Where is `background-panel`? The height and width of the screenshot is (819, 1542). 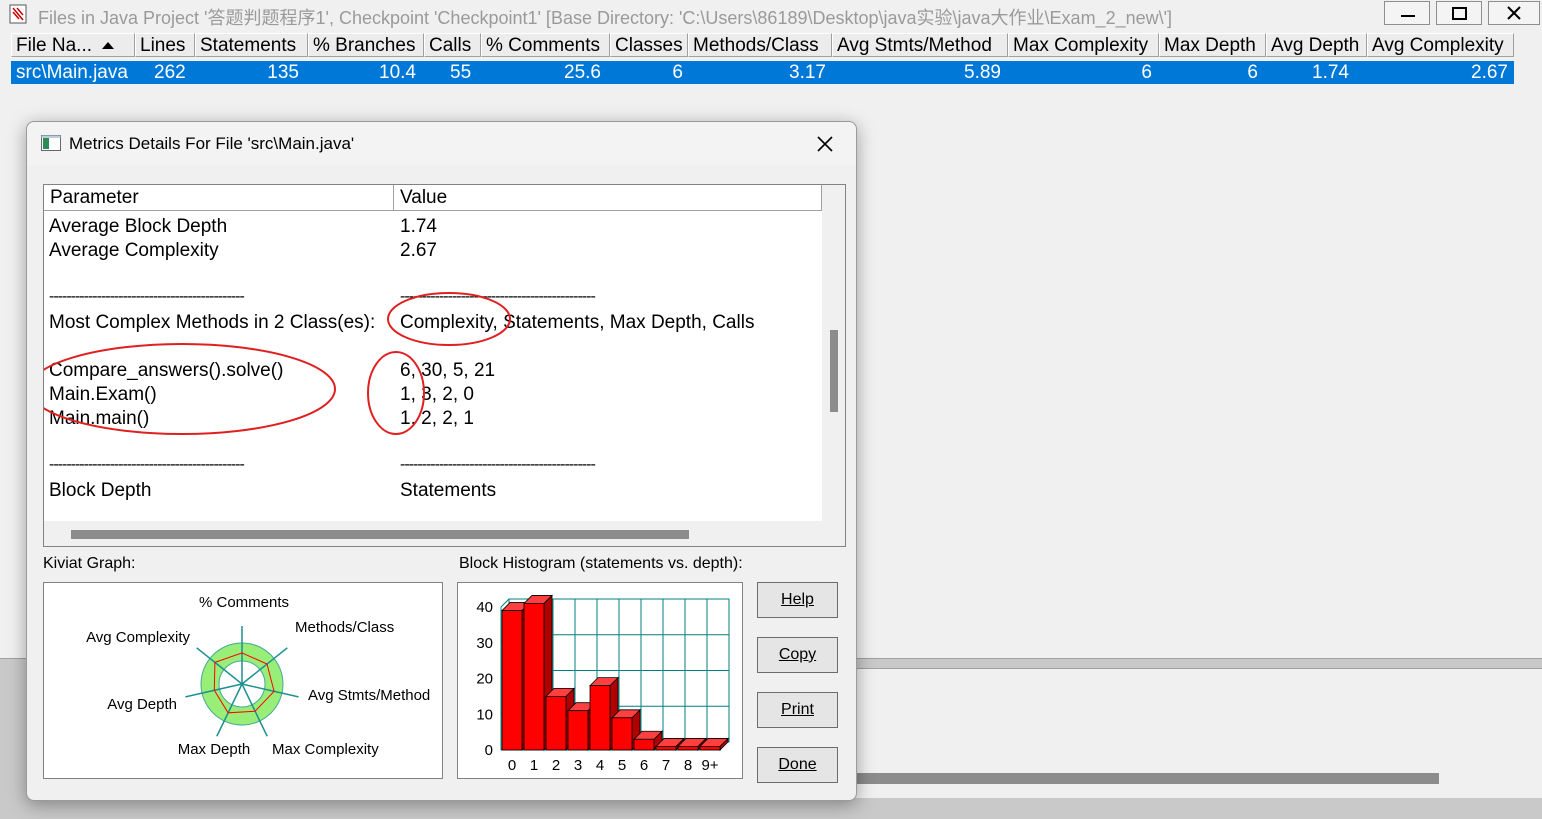 background-panel is located at coordinates (1198, 716).